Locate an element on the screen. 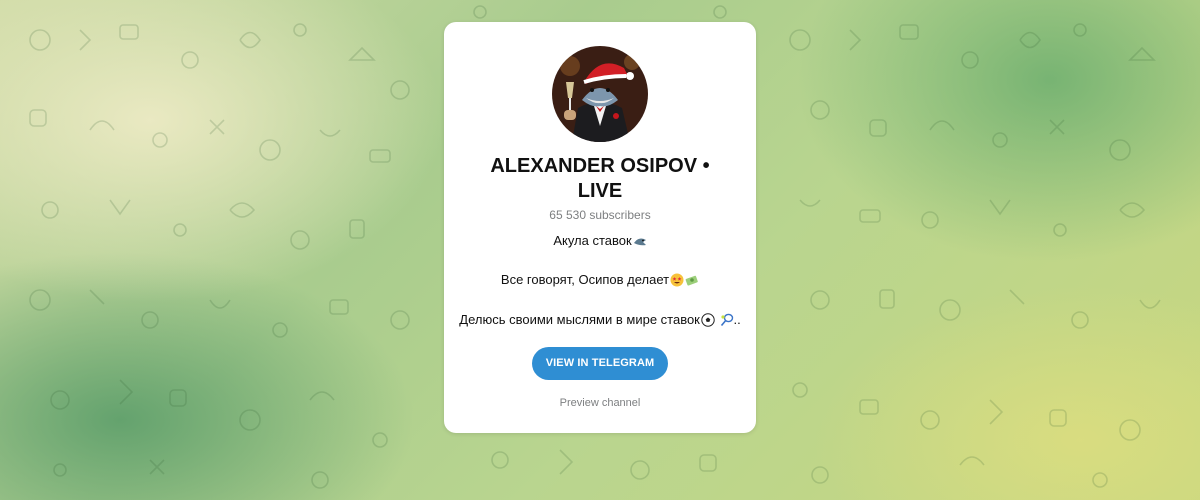 The width and height of the screenshot is (1200, 500). description-line-3-text: Делюсь своими мыслями в мире ставок is located at coordinates (579, 319).